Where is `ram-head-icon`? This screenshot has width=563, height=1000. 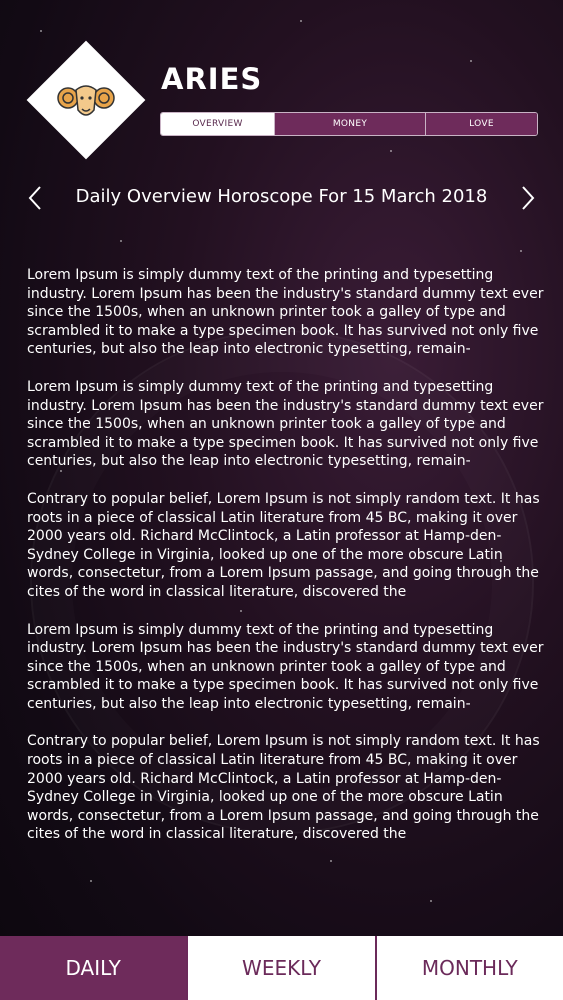 ram-head-icon is located at coordinates (86, 100).